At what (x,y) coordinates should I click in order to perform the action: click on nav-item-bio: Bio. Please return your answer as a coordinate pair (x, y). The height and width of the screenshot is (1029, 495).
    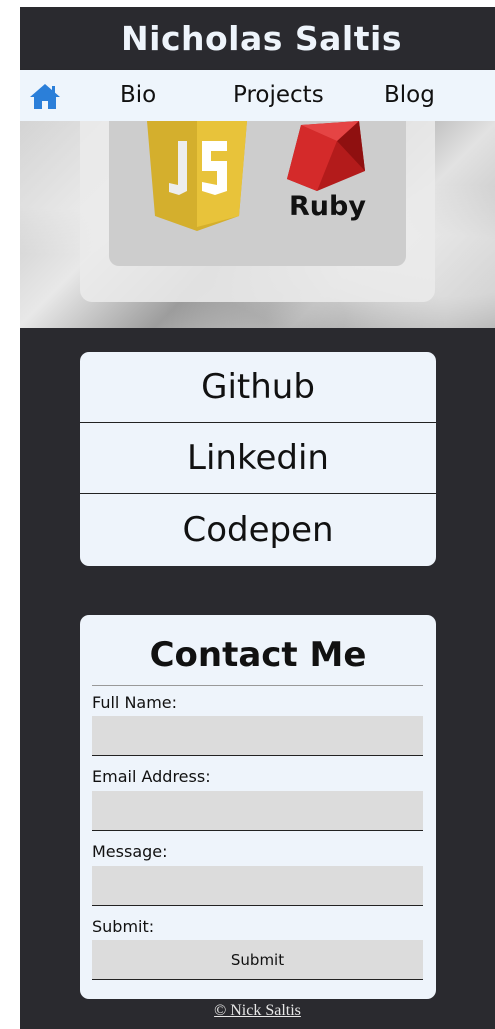
    Looking at the image, I should click on (138, 95).